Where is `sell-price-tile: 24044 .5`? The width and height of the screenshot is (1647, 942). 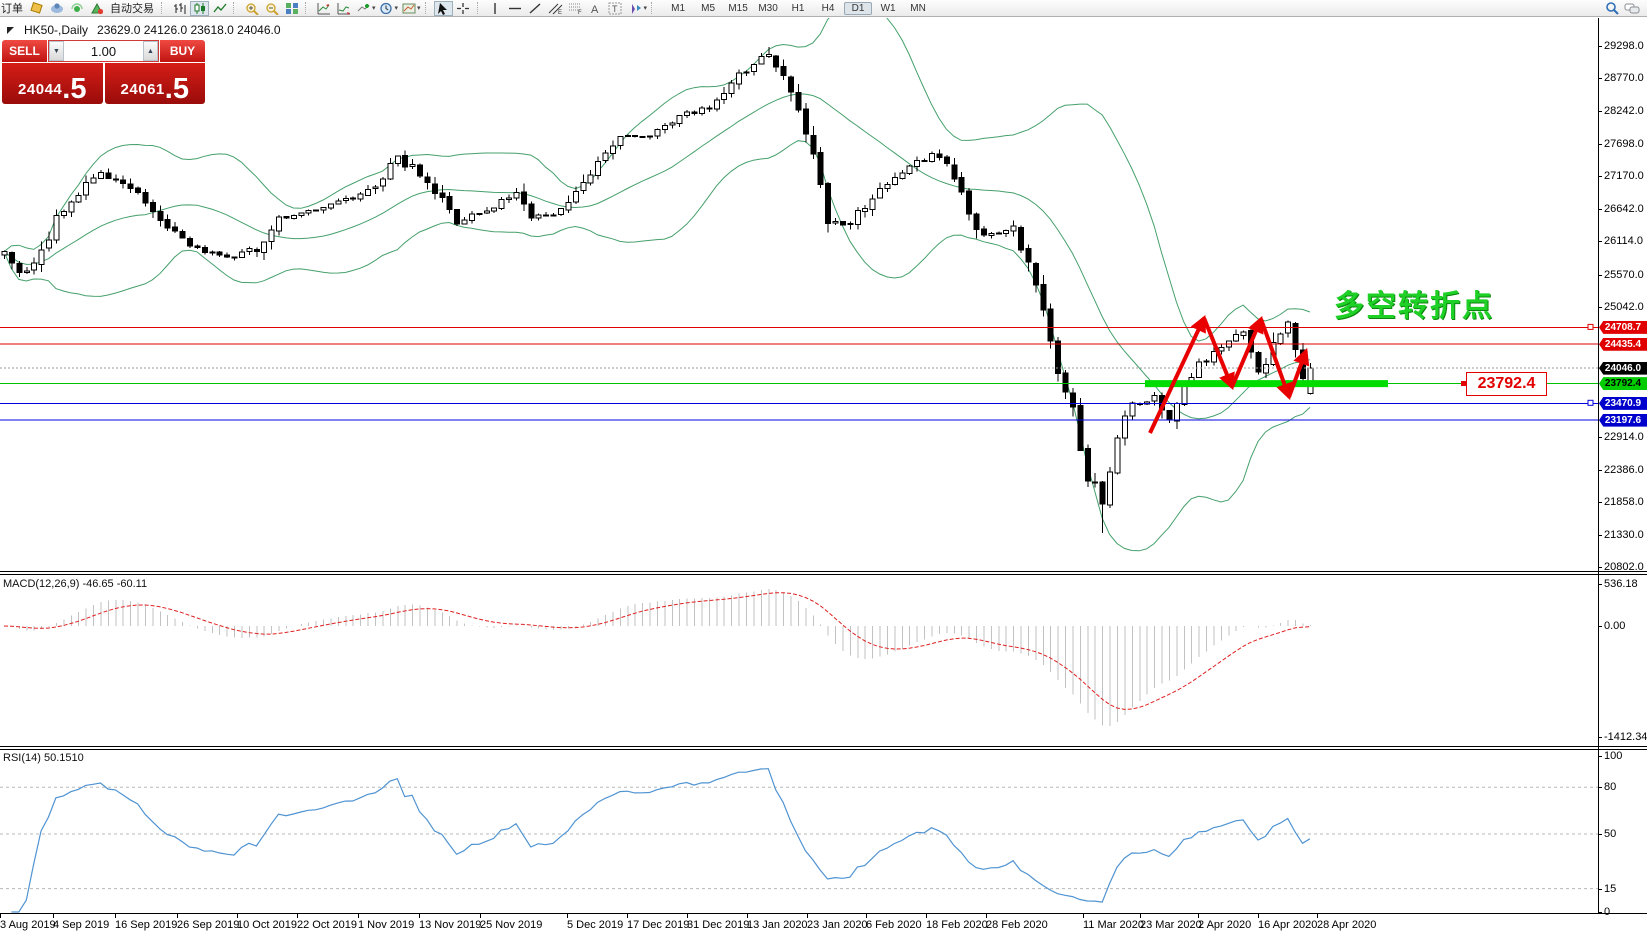
sell-price-tile: 24044 .5 is located at coordinates (52, 83).